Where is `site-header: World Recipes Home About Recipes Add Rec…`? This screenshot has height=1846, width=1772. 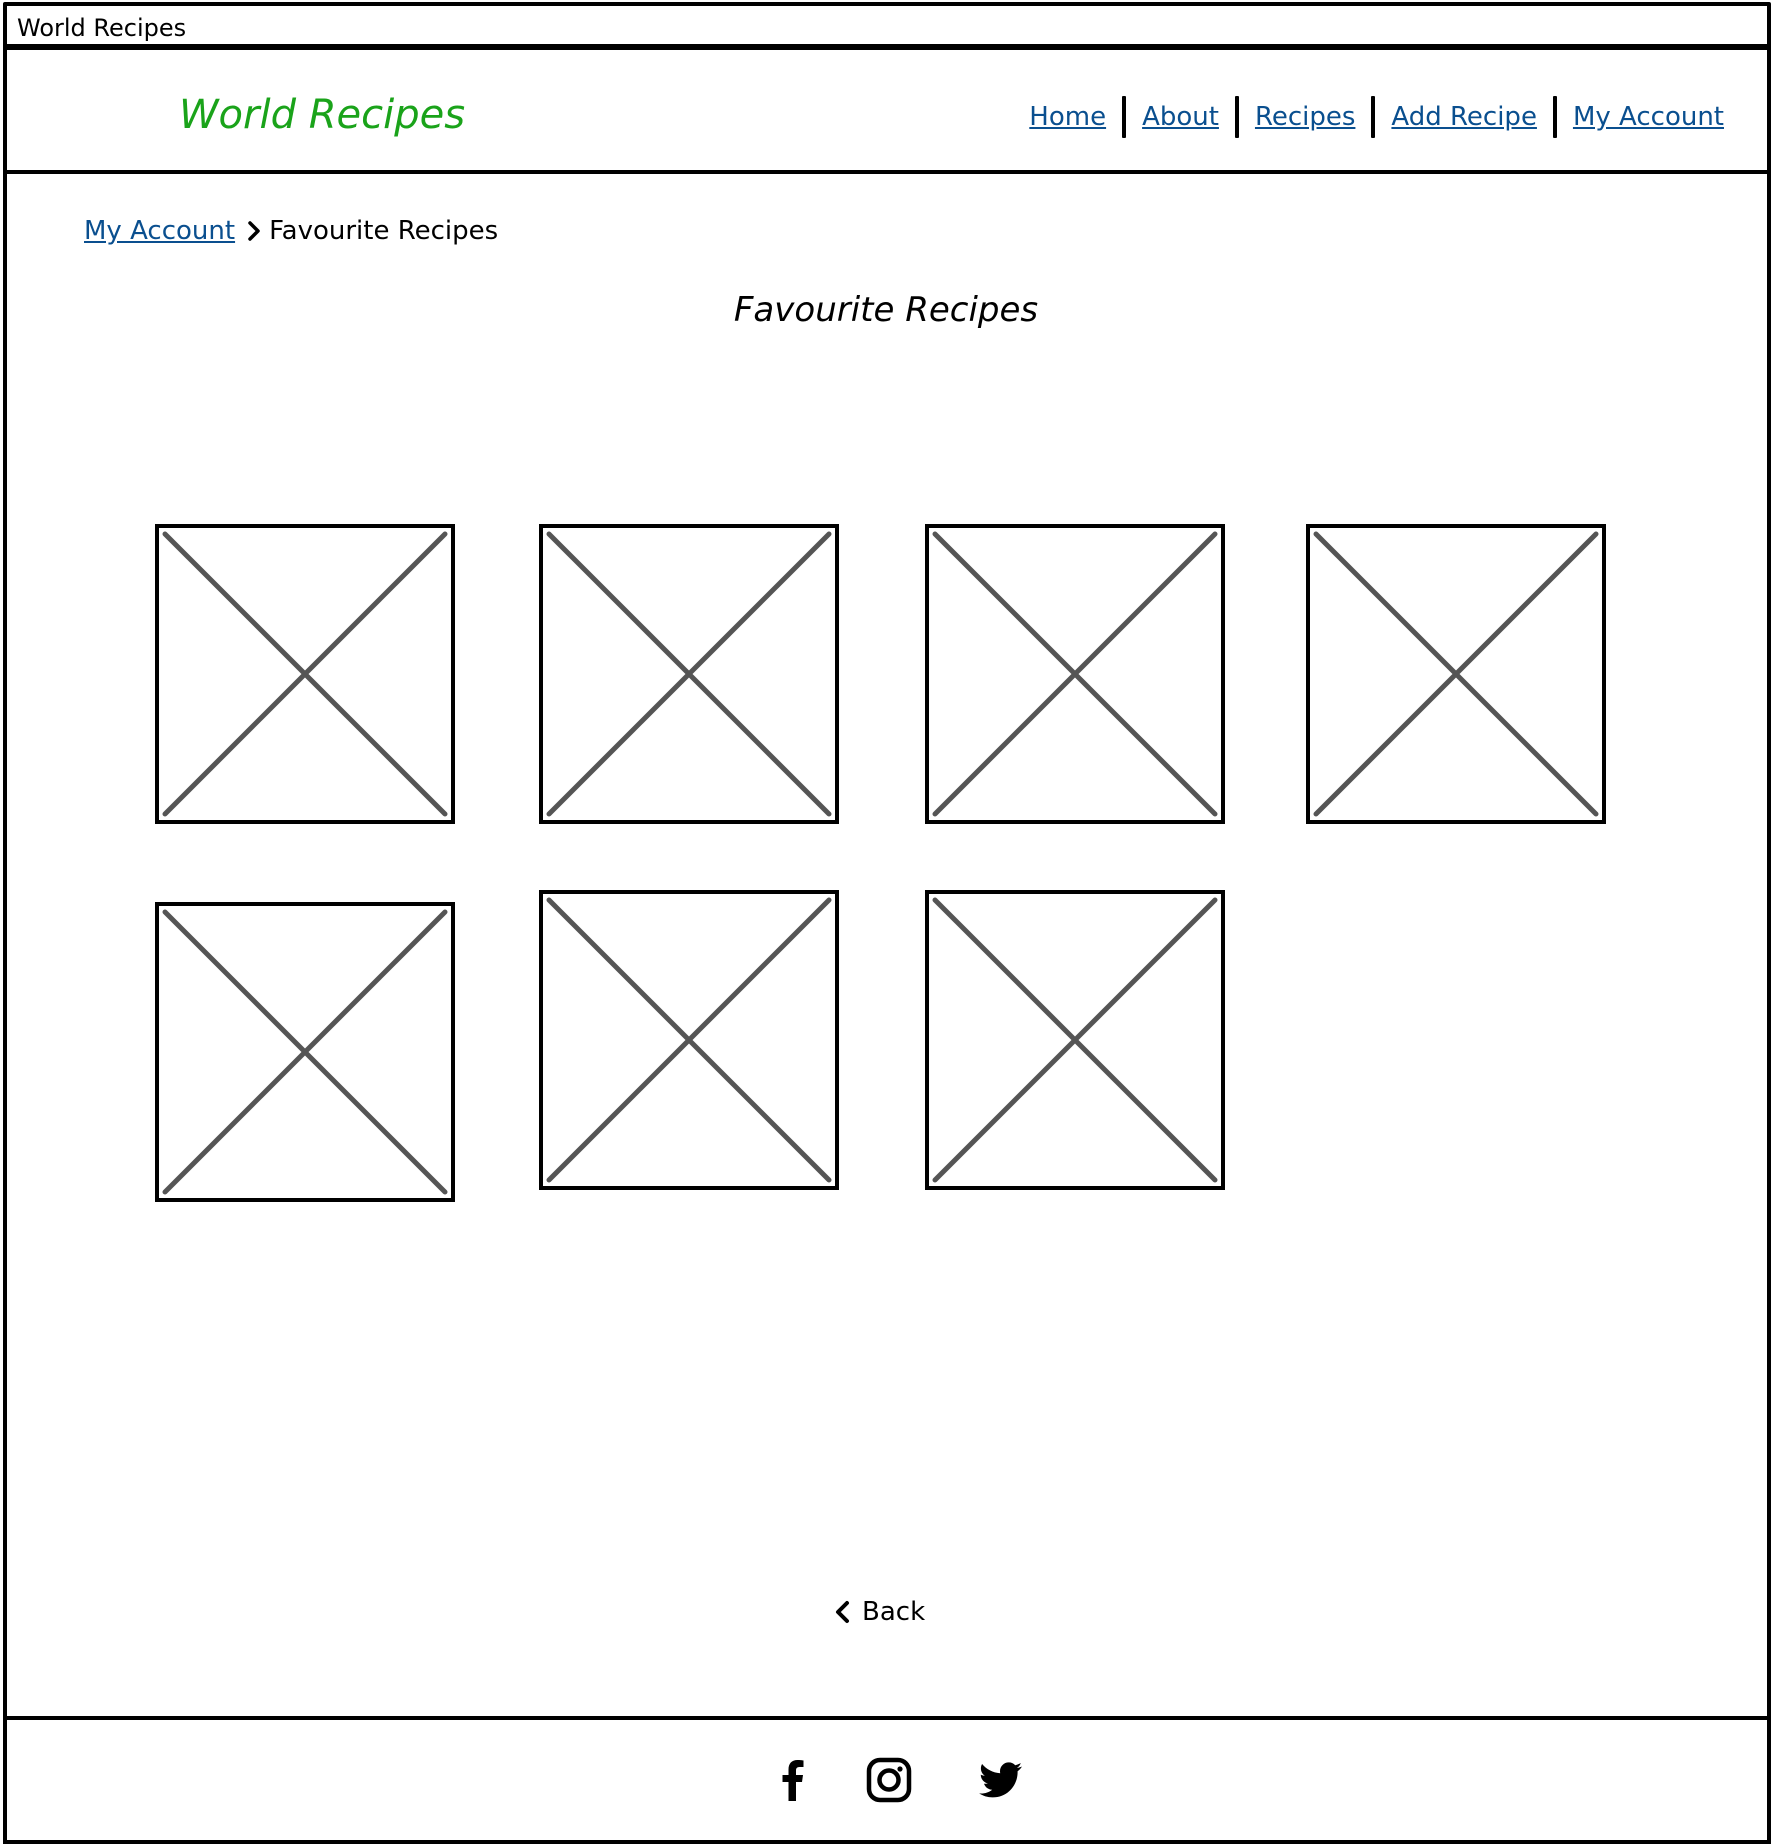 site-header: World Recipes Home About Recipes Add Rec… is located at coordinates (887, 110).